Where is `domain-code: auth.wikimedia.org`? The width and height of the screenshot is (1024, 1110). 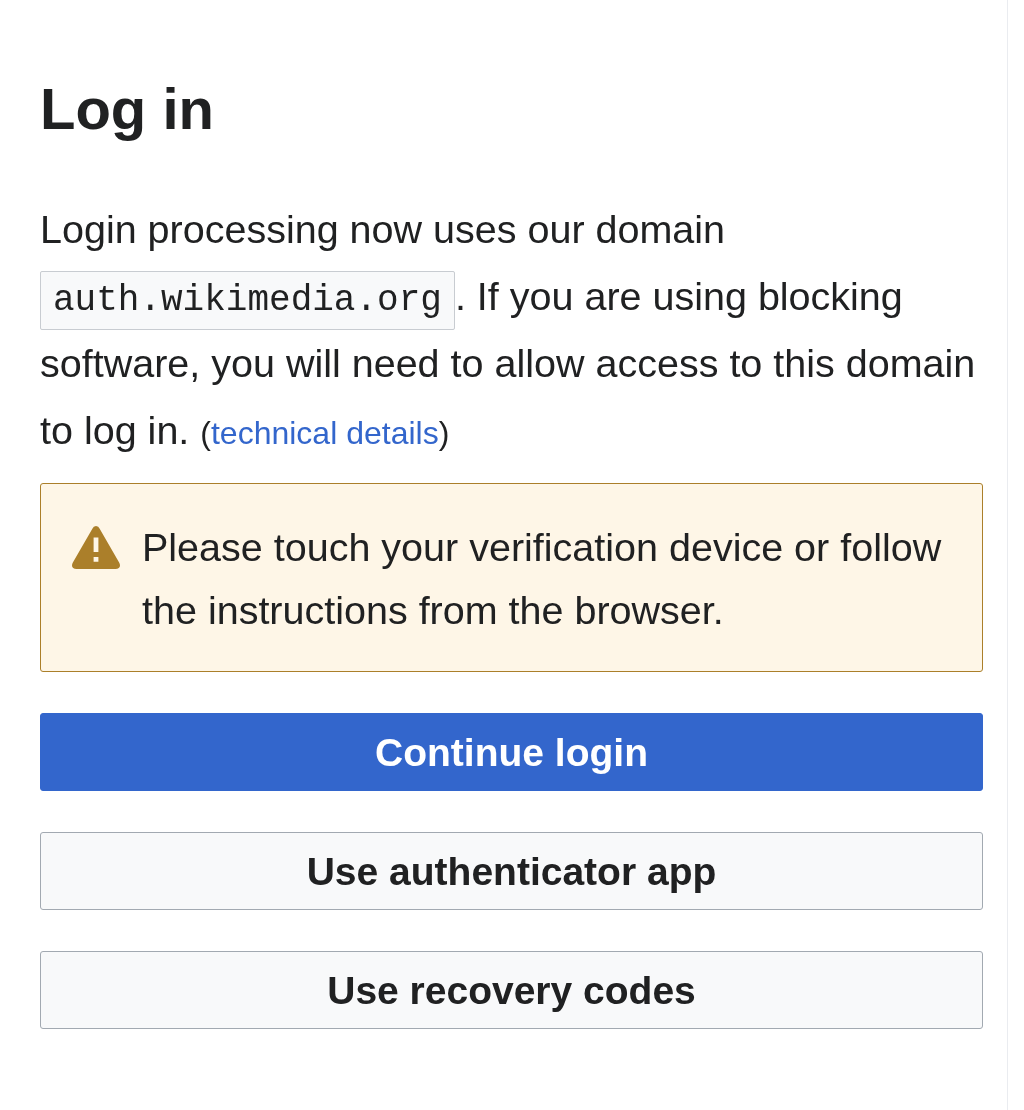
domain-code: auth.wikimedia.org is located at coordinates (247, 300).